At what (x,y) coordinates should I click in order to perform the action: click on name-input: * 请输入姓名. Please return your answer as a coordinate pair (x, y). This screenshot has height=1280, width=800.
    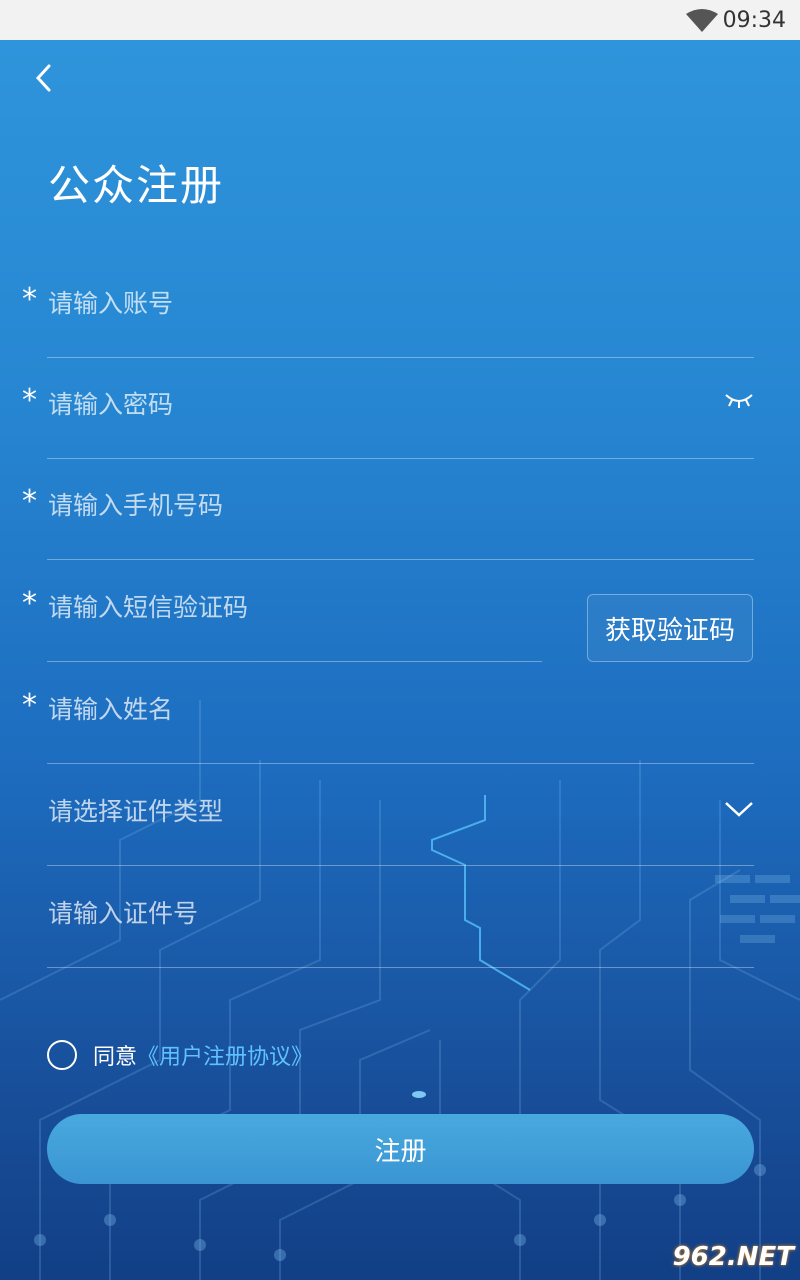
    Looking at the image, I should click on (388, 713).